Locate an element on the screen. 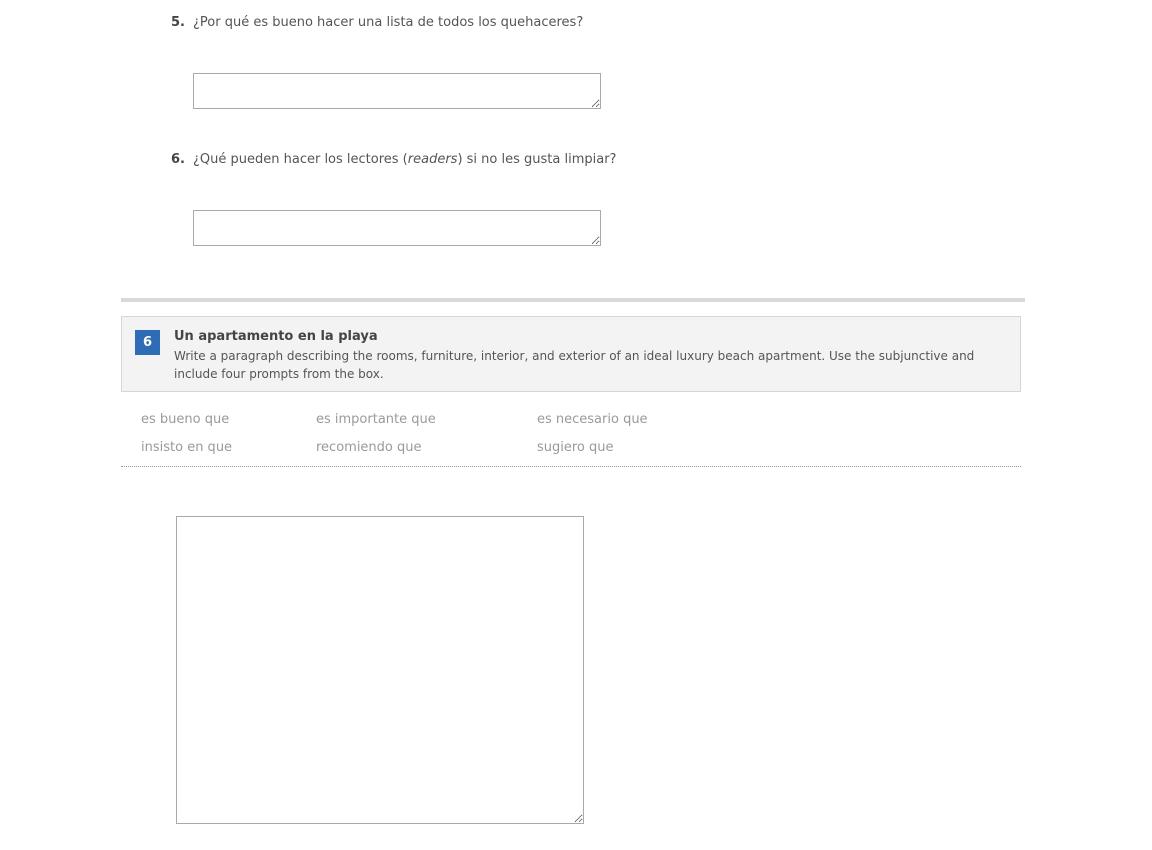 This screenshot has width=1152, height=850. activity-title: Un apartamento en la playa is located at coordinates (276, 336).